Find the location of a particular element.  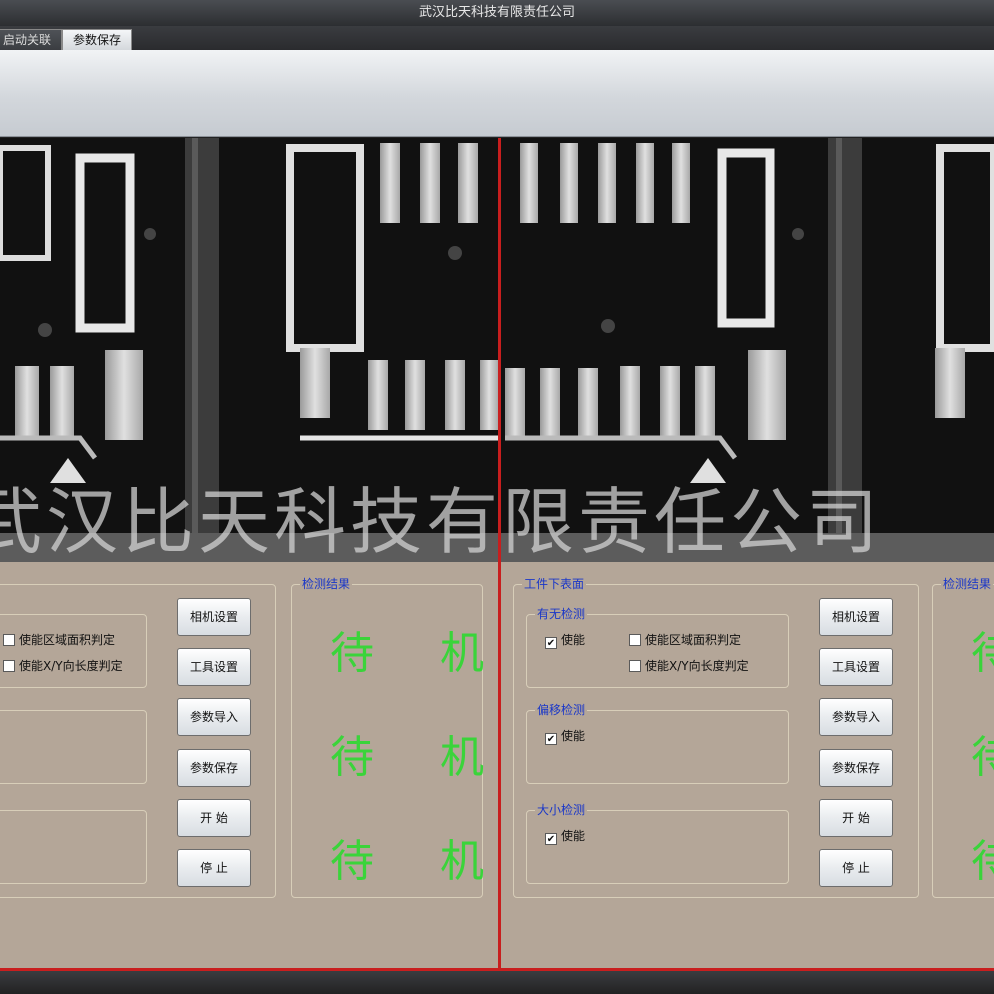

right-camera-settings-button: 相机设置 is located at coordinates (856, 617).